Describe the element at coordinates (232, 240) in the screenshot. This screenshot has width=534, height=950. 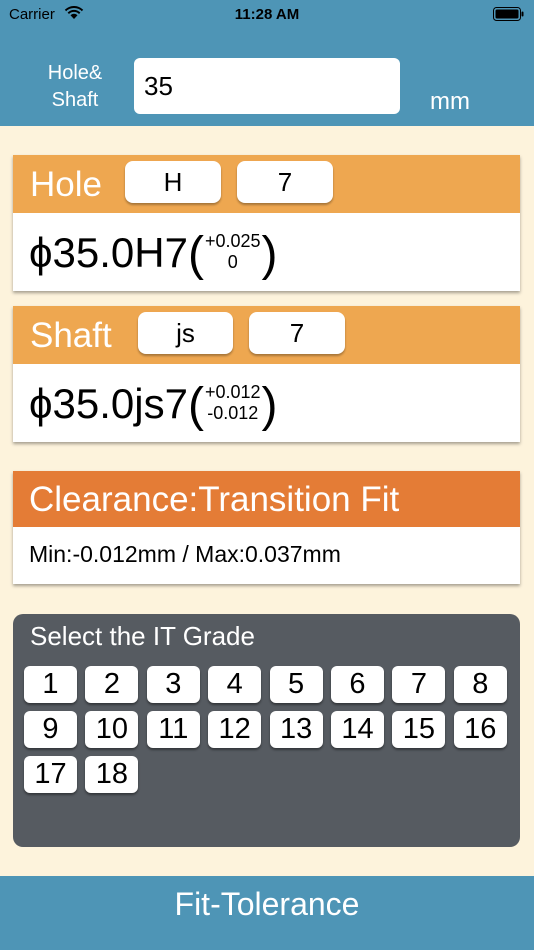
I see `hole-upper-deviation: +0.025` at that location.